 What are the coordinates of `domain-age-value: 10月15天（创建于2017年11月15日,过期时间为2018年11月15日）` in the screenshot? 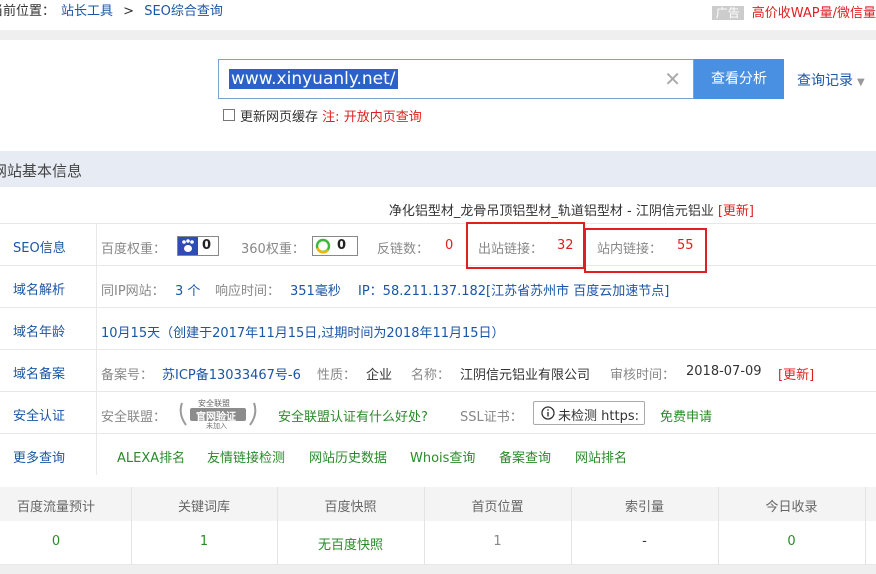 It's located at (303, 333).